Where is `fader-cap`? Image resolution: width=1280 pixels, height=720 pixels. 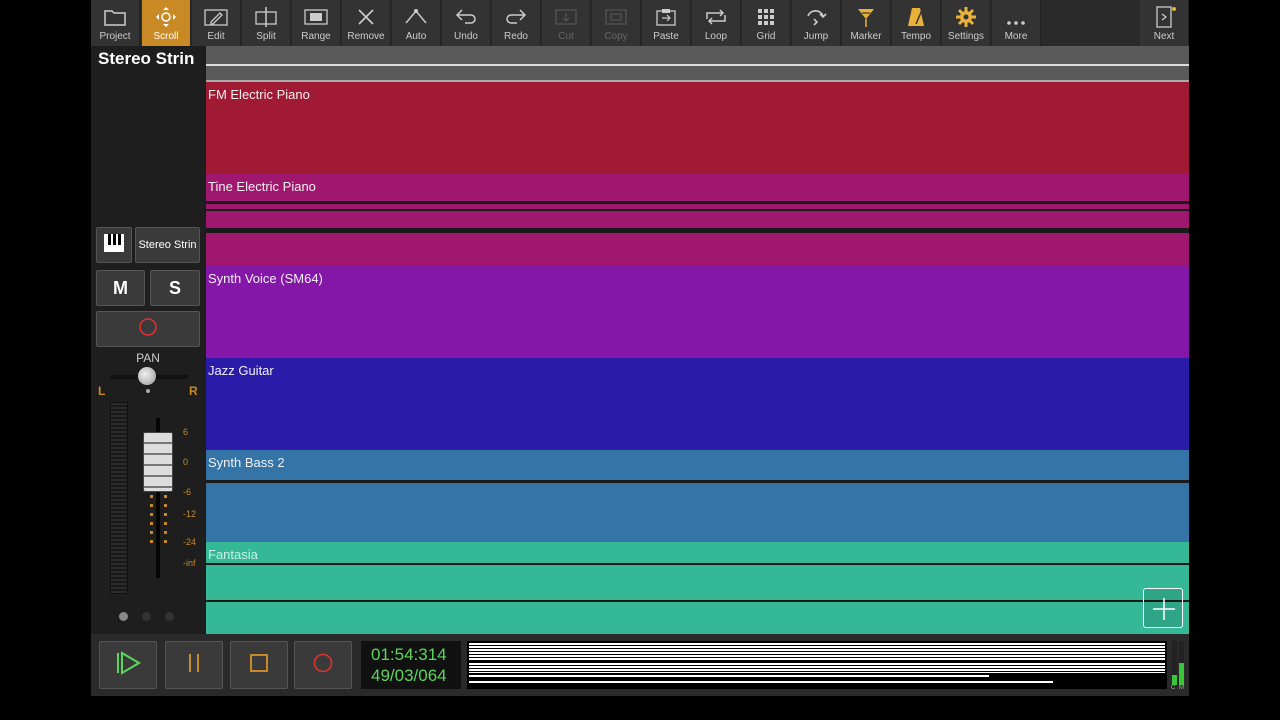
fader-cap is located at coordinates (158, 462).